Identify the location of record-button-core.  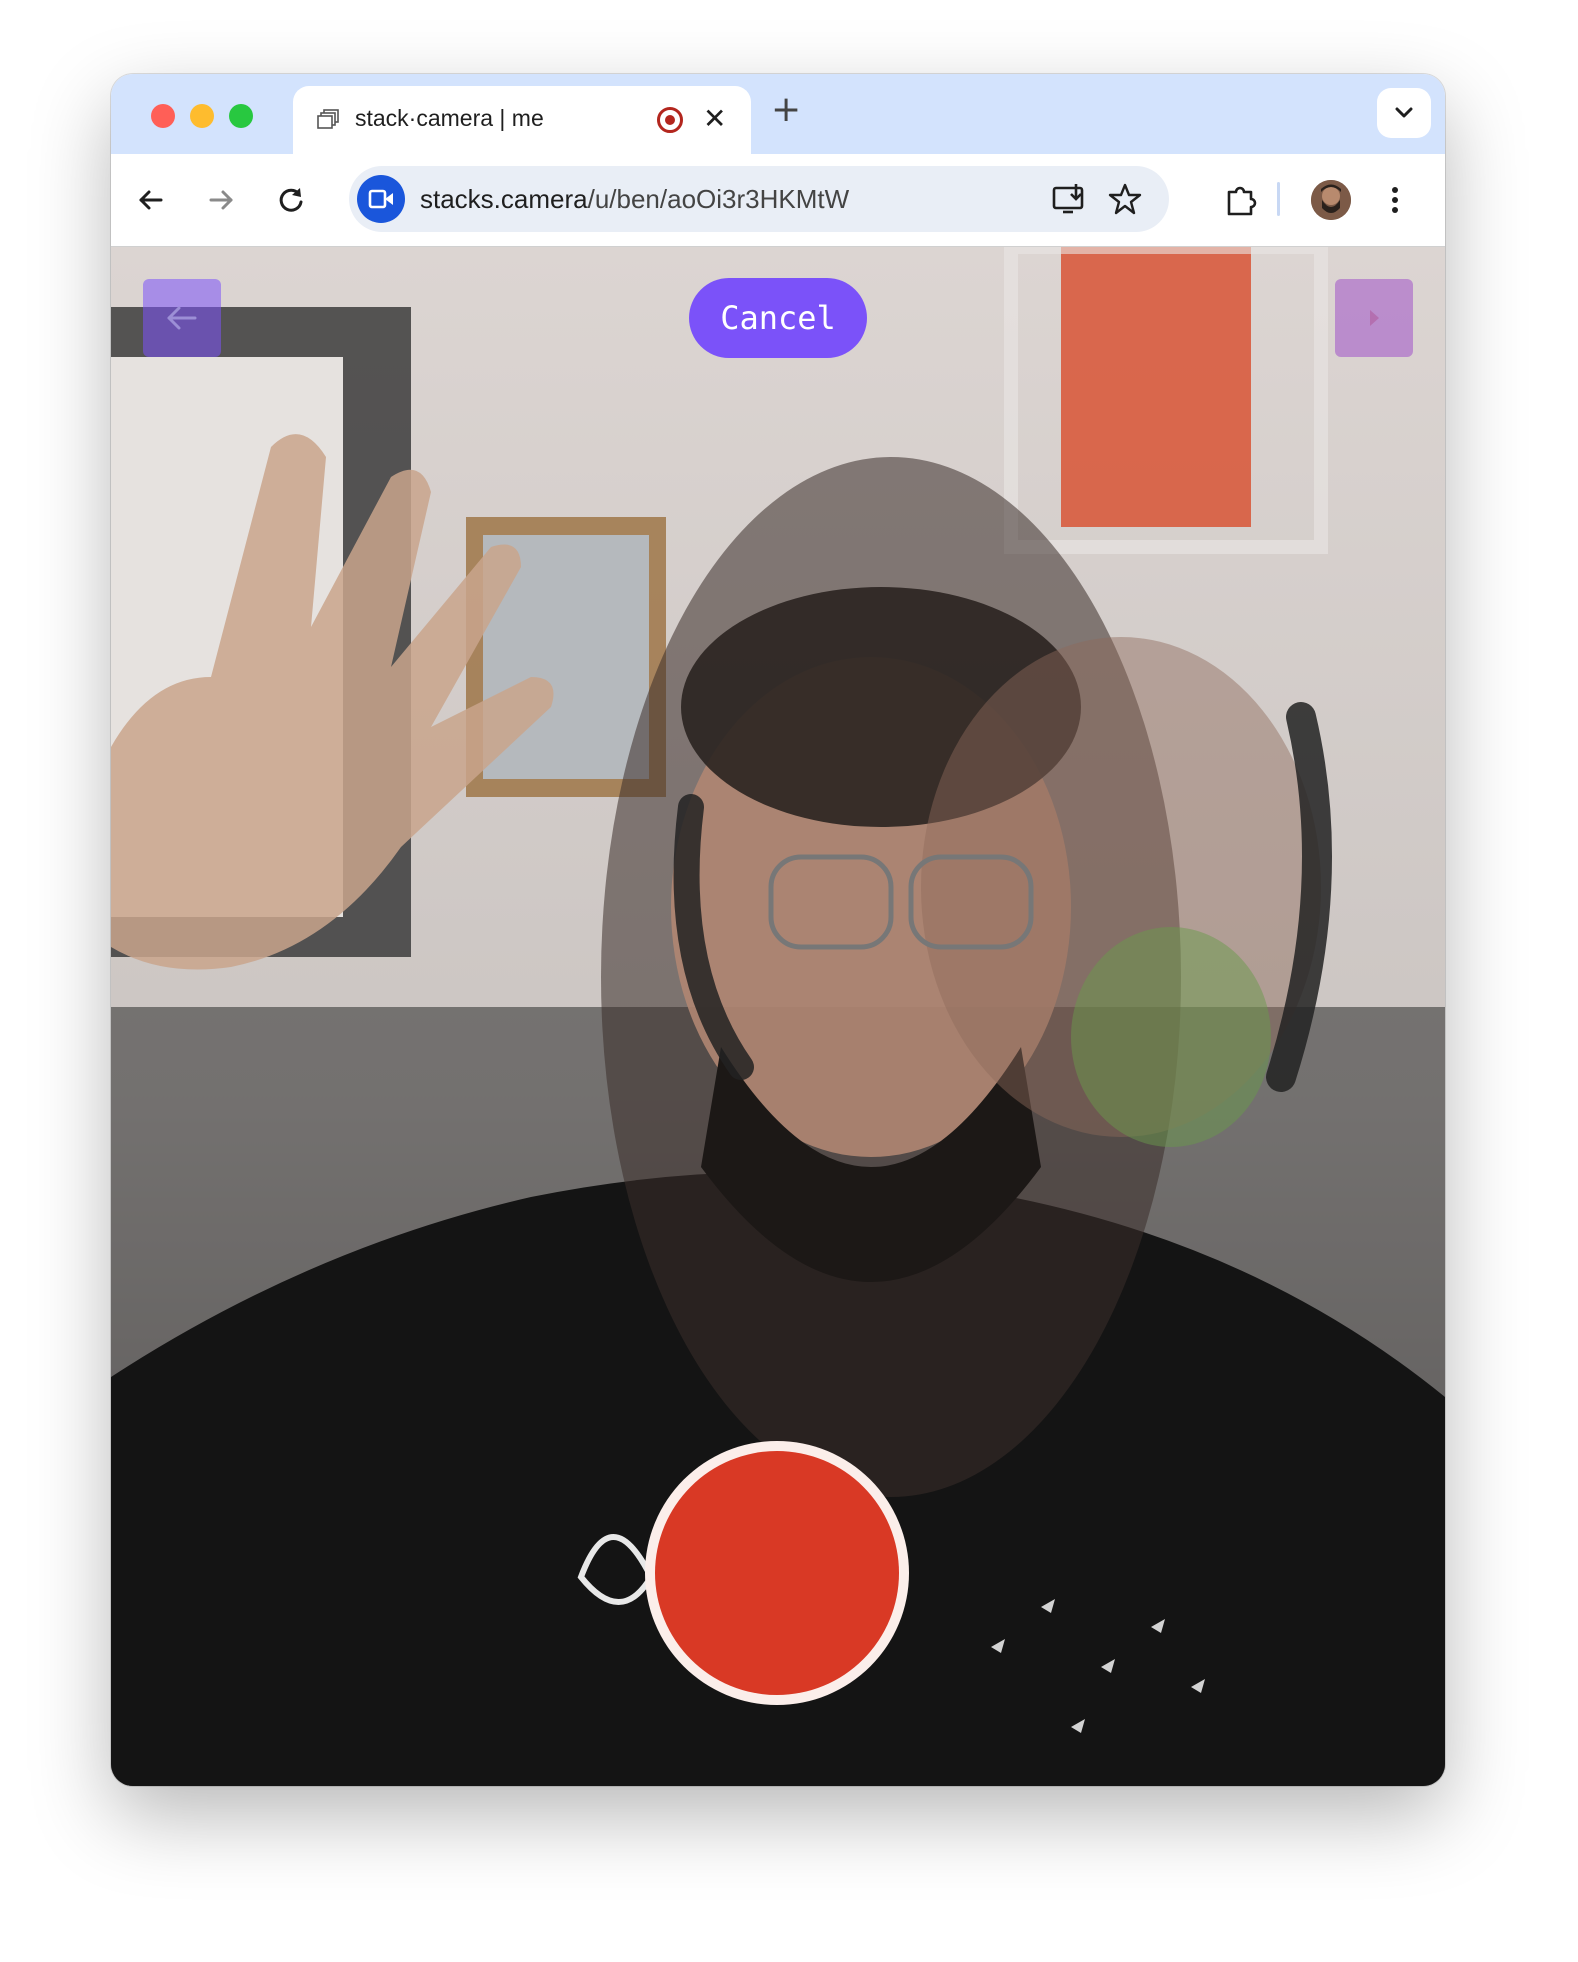
(777, 1573).